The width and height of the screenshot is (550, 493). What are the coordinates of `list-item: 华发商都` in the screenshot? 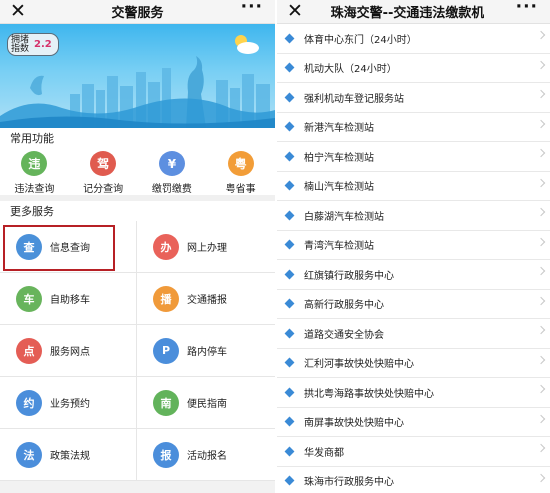 It's located at (413, 452).